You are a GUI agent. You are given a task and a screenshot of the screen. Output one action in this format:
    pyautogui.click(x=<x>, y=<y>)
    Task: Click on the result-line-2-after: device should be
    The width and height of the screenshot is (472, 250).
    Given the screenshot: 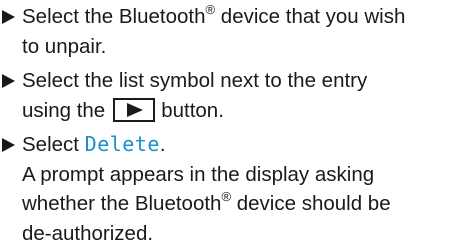 What is the action you would take?
    pyautogui.click(x=311, y=203)
    